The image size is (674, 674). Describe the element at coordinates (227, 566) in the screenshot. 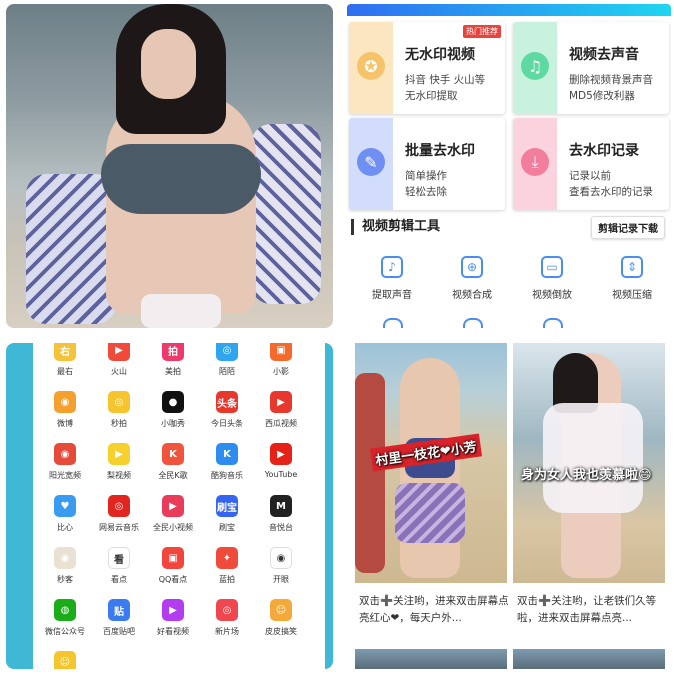

I see `app-item: ✦ 蓝拍` at that location.